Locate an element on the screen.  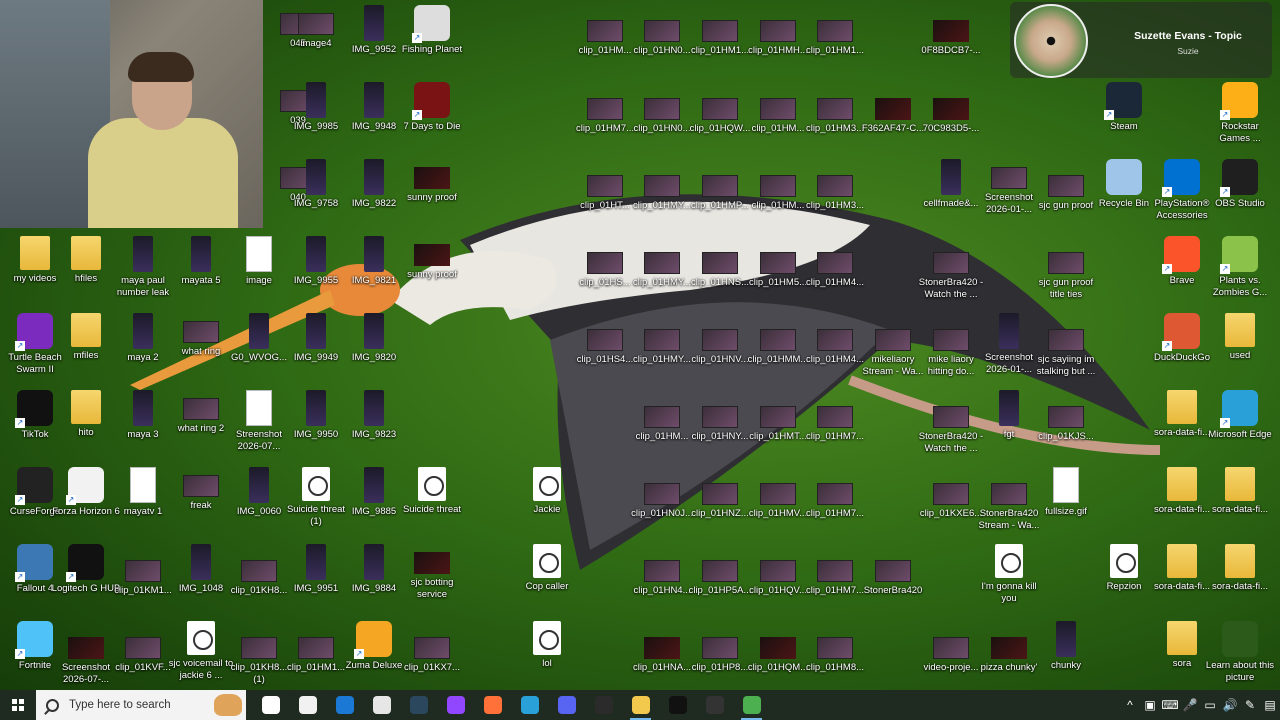
desktop-item: sjc gun proof title ties is located at coordinates (1066, 272).